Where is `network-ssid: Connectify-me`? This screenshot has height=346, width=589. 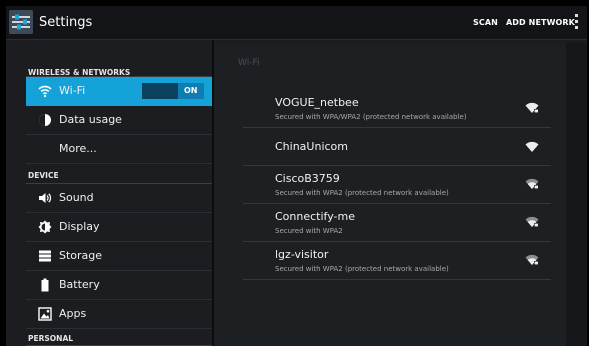
network-ssid: Connectify-me is located at coordinates (315, 216).